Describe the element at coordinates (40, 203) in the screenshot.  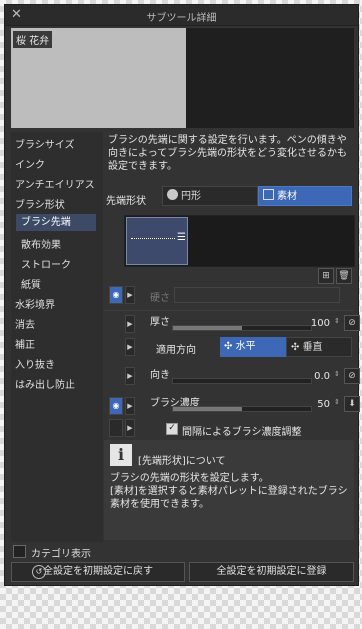
I see `sidebar-item-brush-shape: ブラシ形状` at that location.